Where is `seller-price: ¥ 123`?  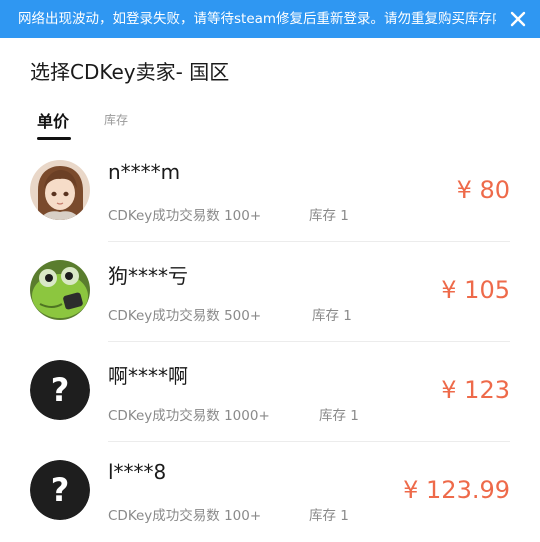 seller-price: ¥ 123 is located at coordinates (475, 390).